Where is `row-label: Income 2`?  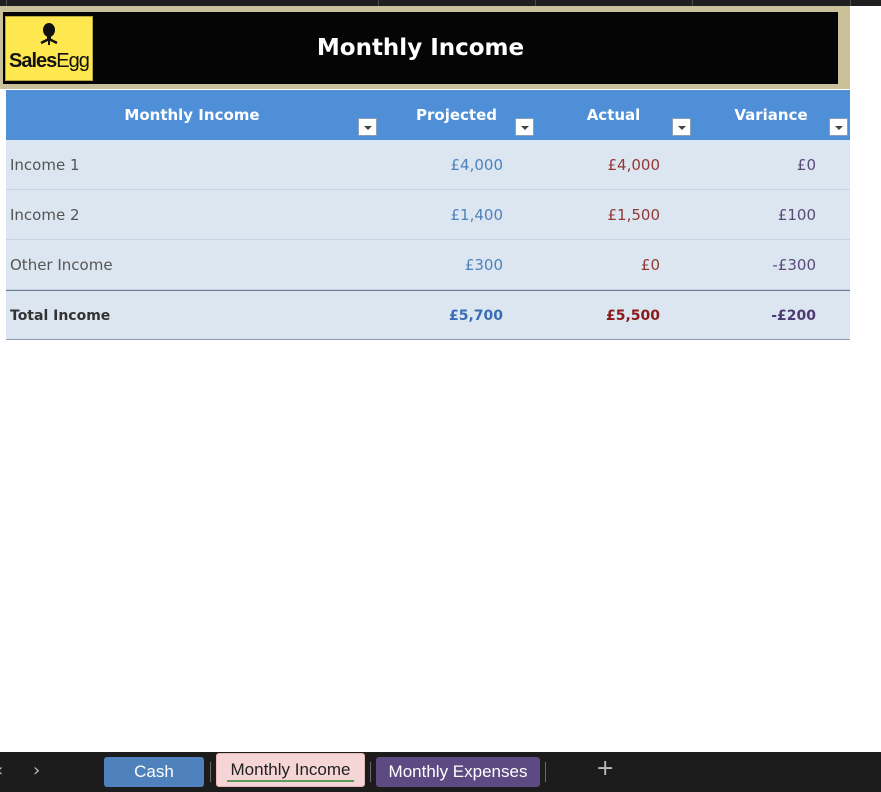
row-label: Income 2 is located at coordinates (45, 215).